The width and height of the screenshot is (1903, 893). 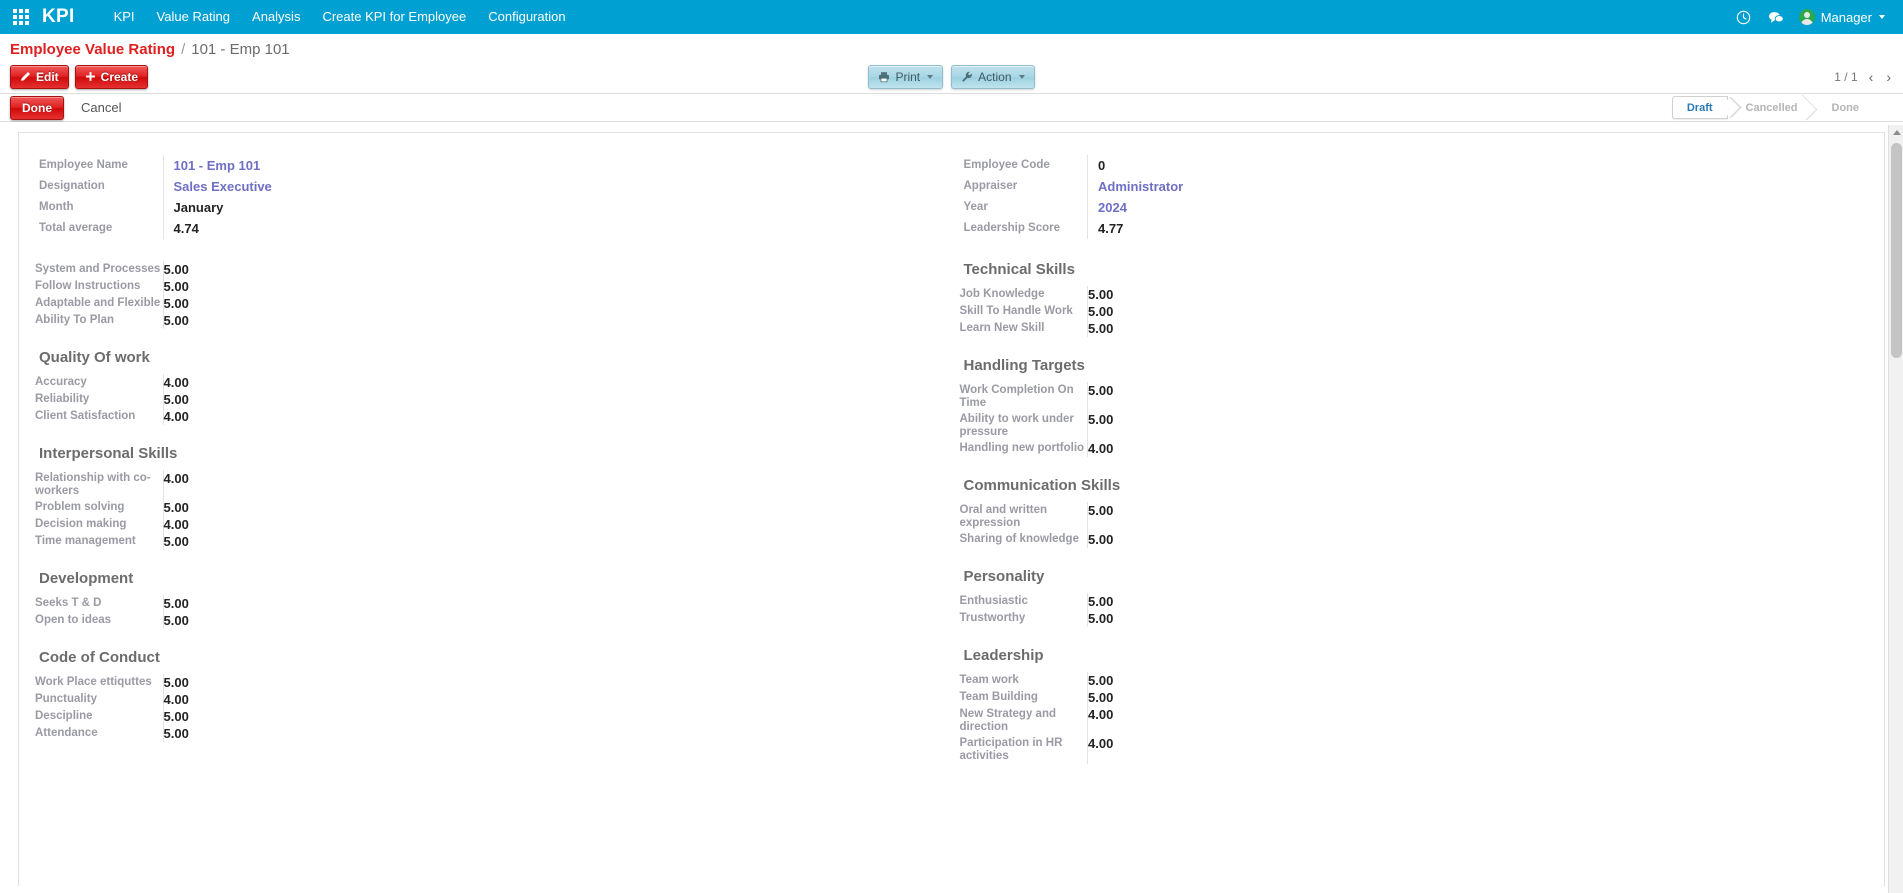 I want to click on apps-grid-icon, so click(x=21, y=17).